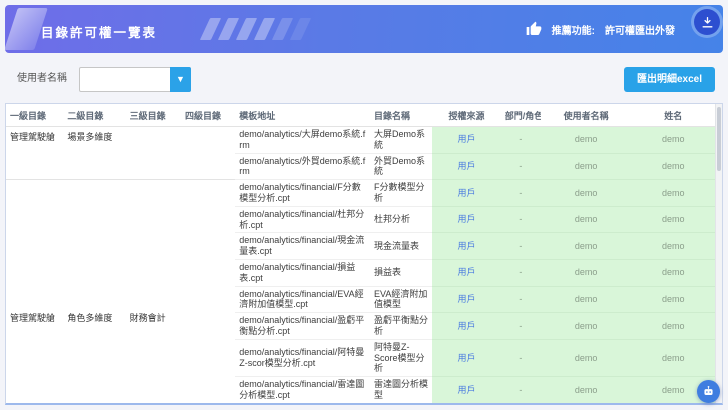  Describe the element at coordinates (94, 291) in the screenshot. I see `level2-cell: 角色多維度` at that location.